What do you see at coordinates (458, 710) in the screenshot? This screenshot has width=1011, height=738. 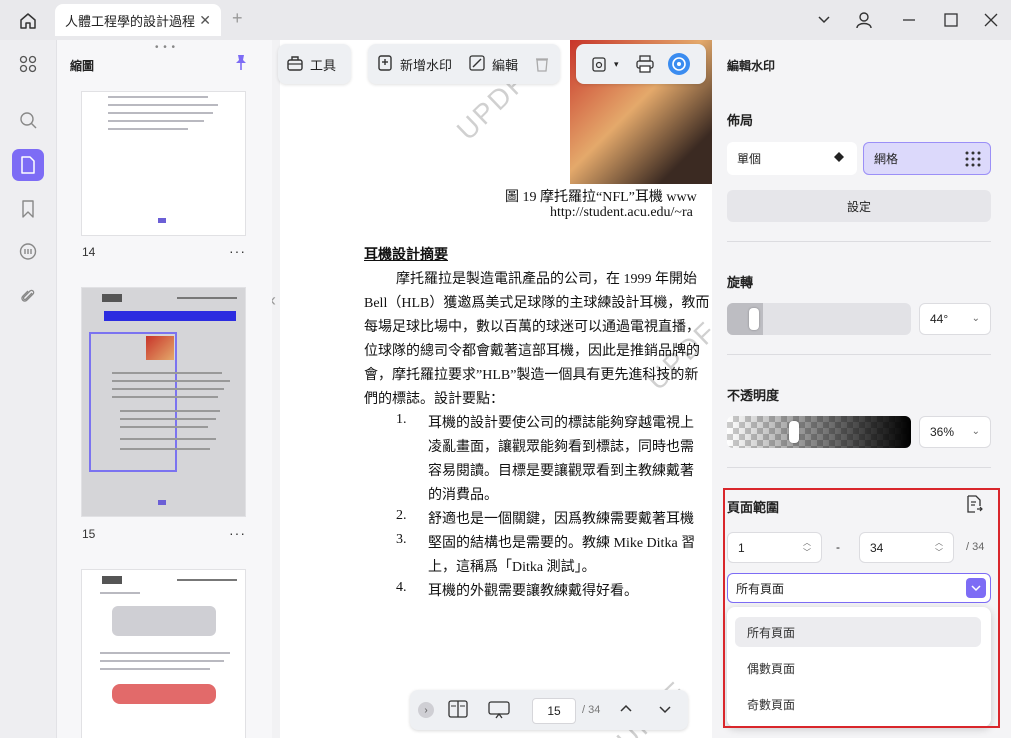 I see `page-layout-icon` at bounding box center [458, 710].